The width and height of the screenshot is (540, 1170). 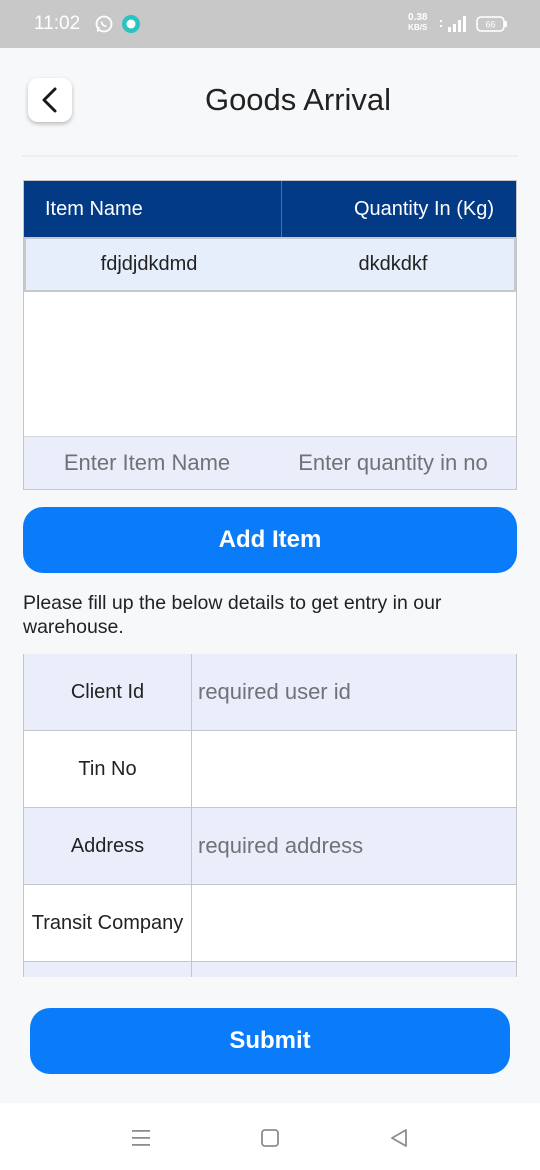 What do you see at coordinates (270, 264) in the screenshot?
I see `table-row: fdjdjdkdmd dkdkdkf` at bounding box center [270, 264].